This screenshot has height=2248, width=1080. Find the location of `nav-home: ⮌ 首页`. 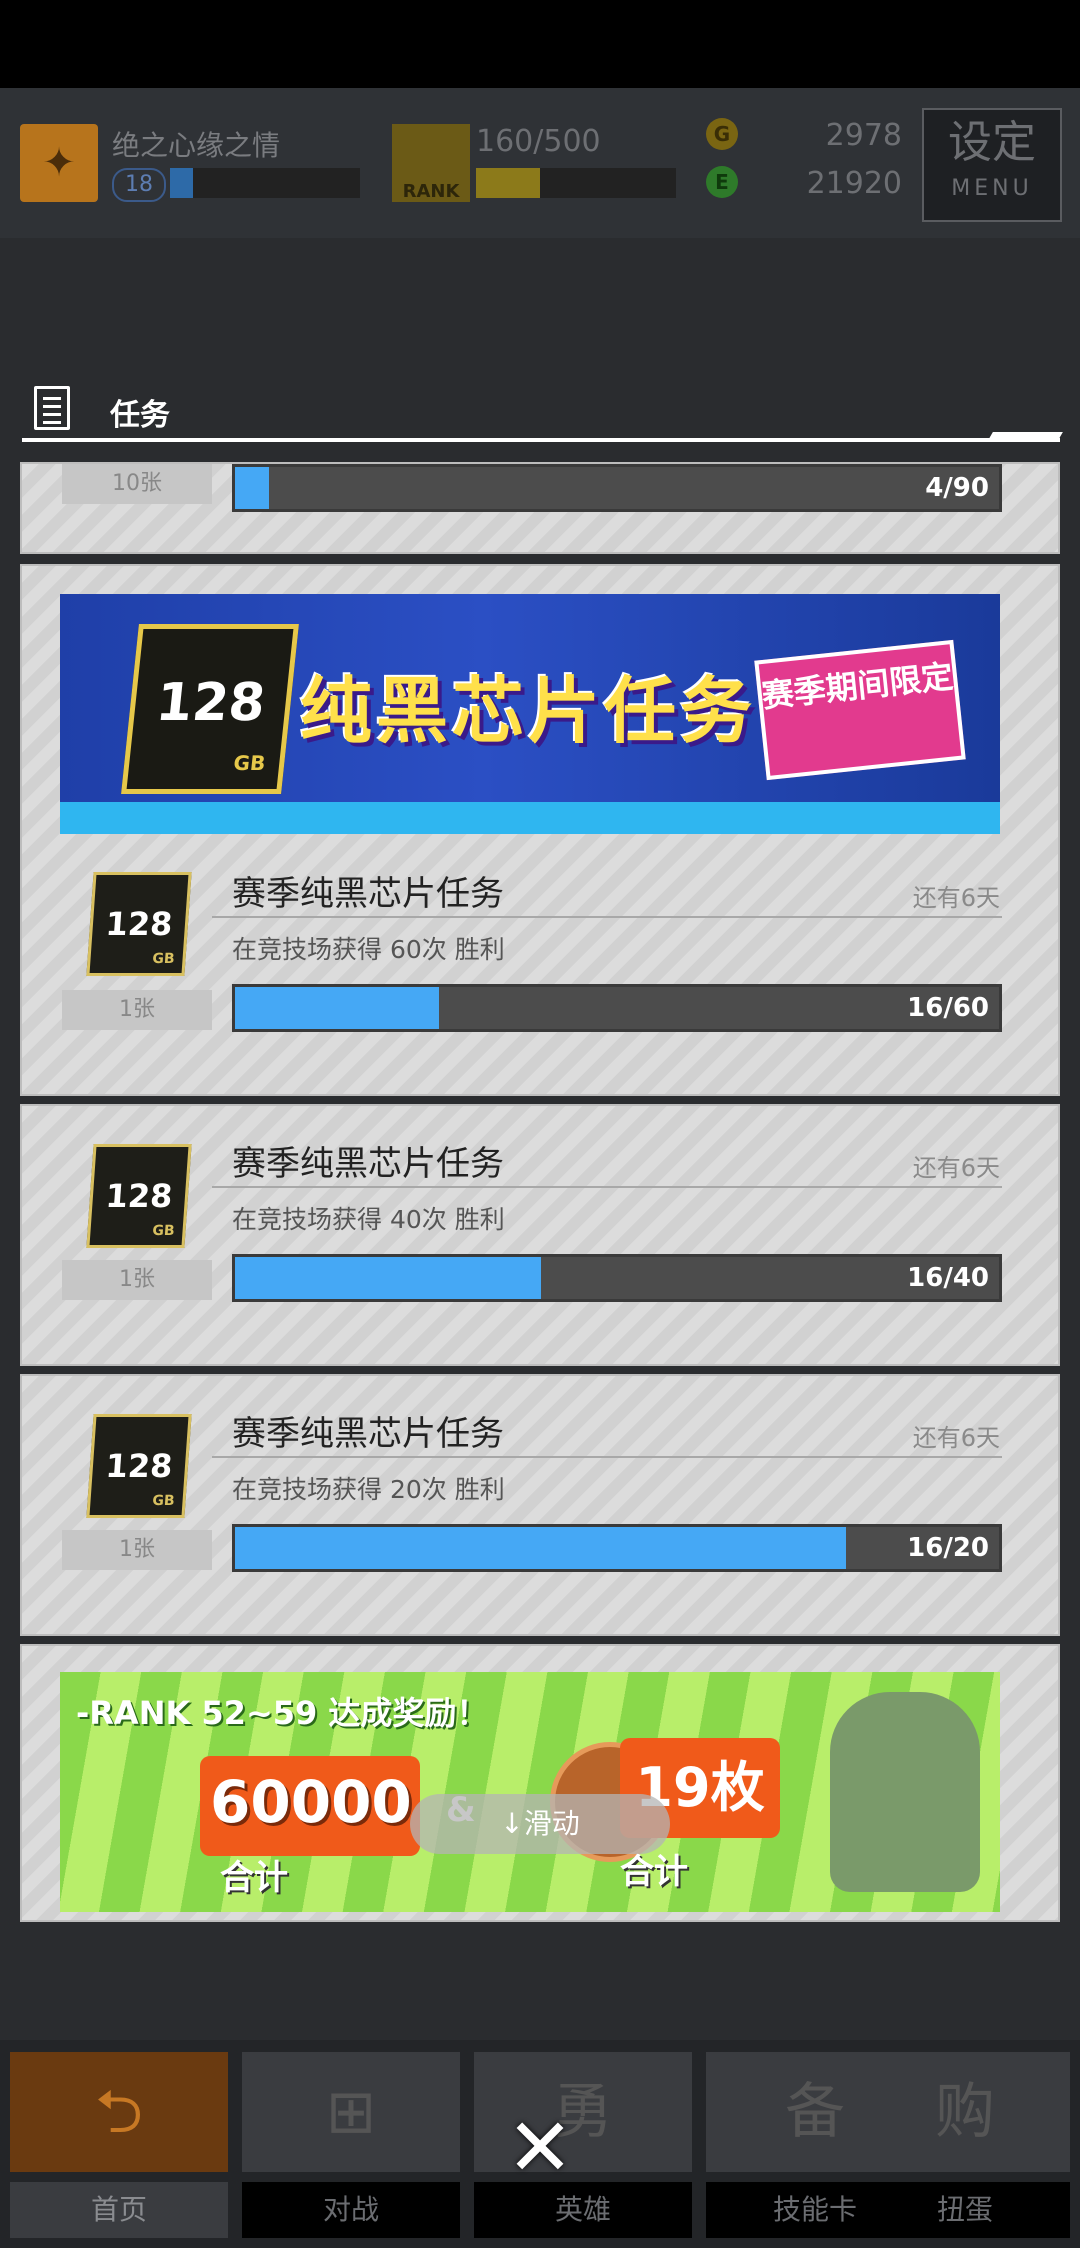

nav-home: ⮌ 首页 is located at coordinates (119, 2147).